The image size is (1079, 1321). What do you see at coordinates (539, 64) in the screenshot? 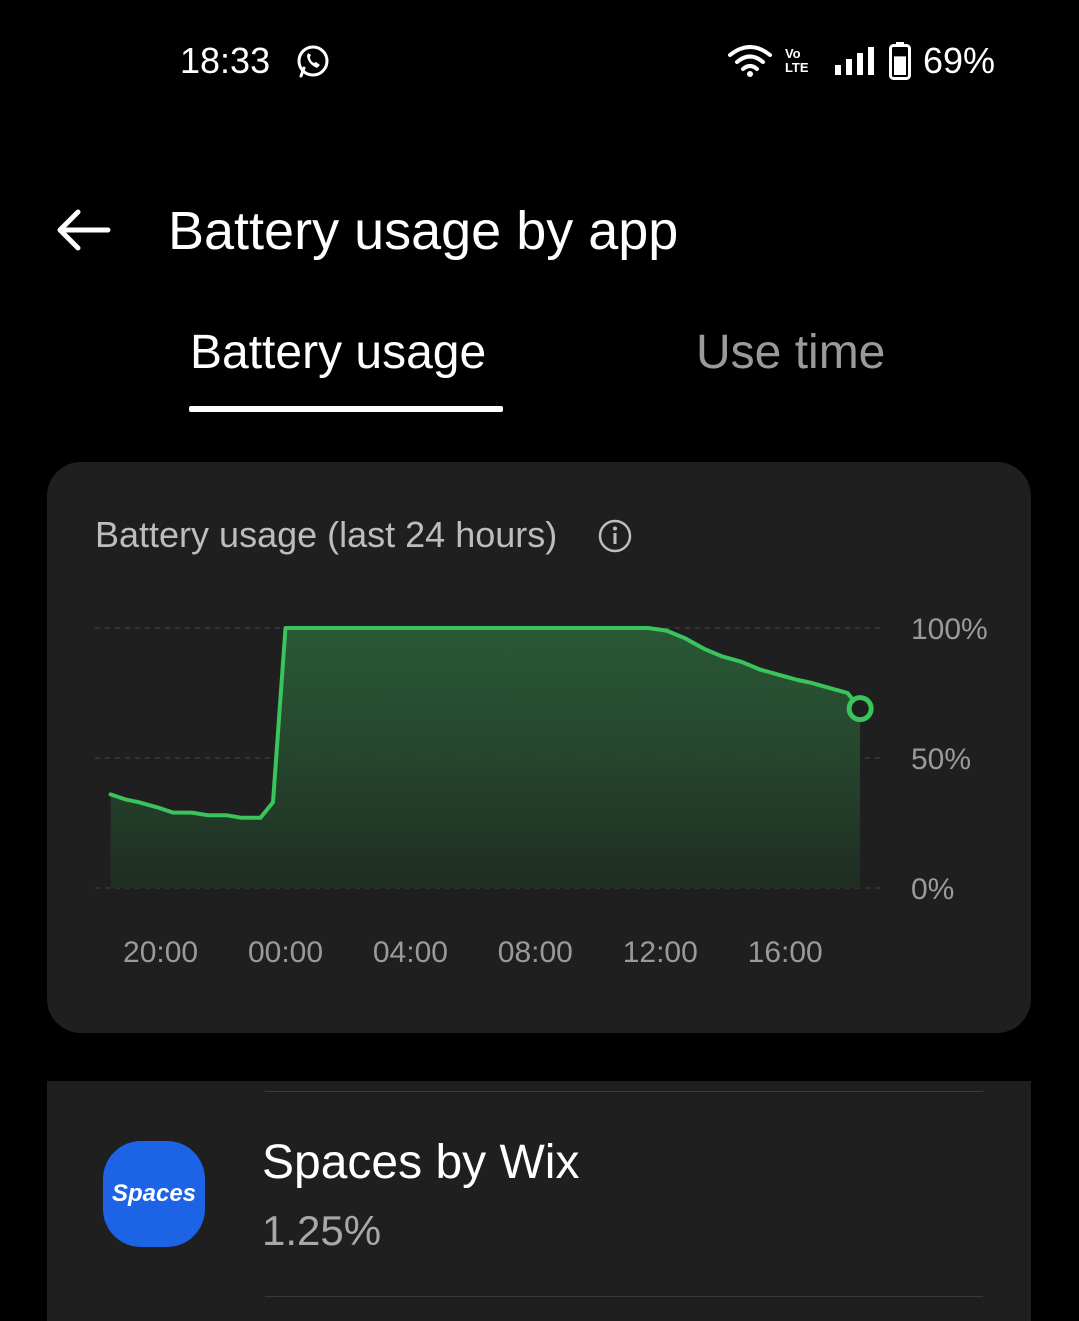
I see `status-bar: 18:33 Vo LTE 69%` at bounding box center [539, 64].